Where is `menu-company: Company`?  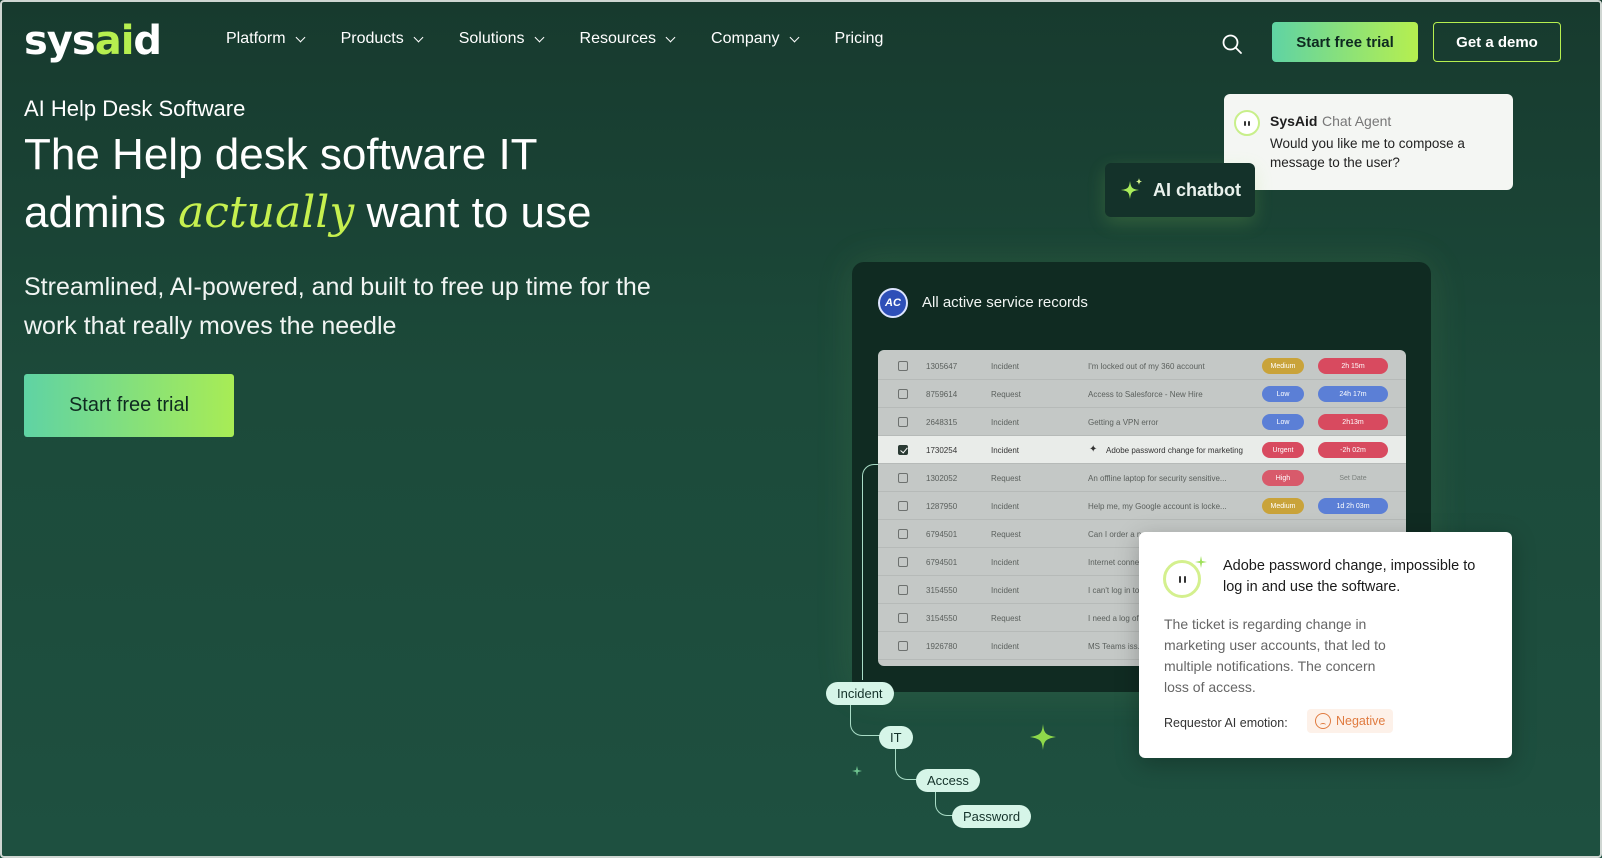
menu-company: Company is located at coordinates (755, 39).